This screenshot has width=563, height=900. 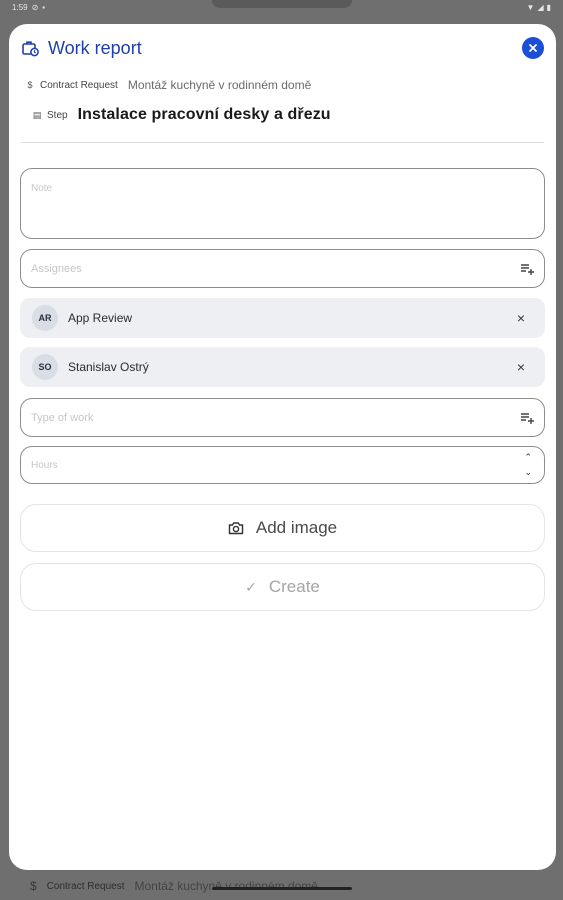 I want to click on home-indicator, so click(x=281, y=888).